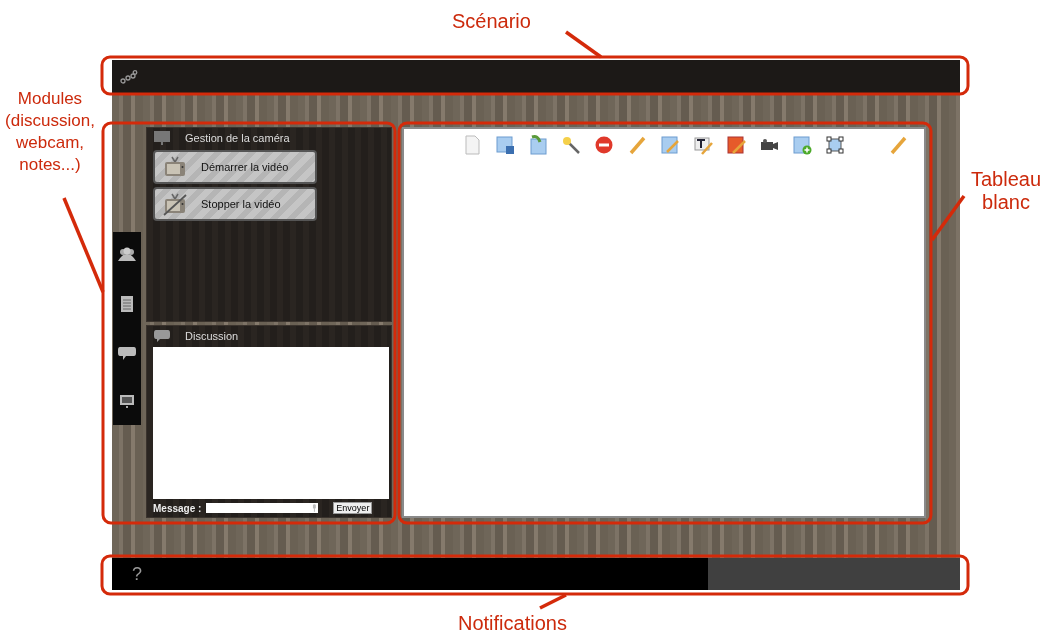 The image size is (1051, 637). What do you see at coordinates (491, 21) in the screenshot?
I see `callout-label: Scénario` at bounding box center [491, 21].